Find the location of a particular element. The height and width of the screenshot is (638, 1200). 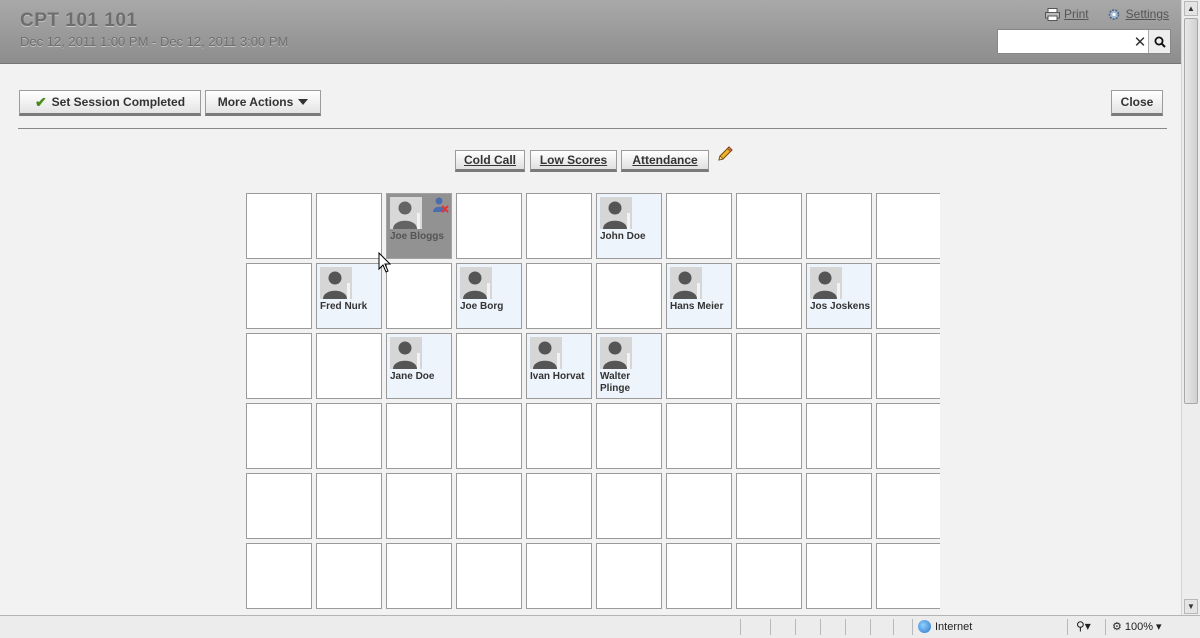

close-label: Close is located at coordinates (1137, 102).